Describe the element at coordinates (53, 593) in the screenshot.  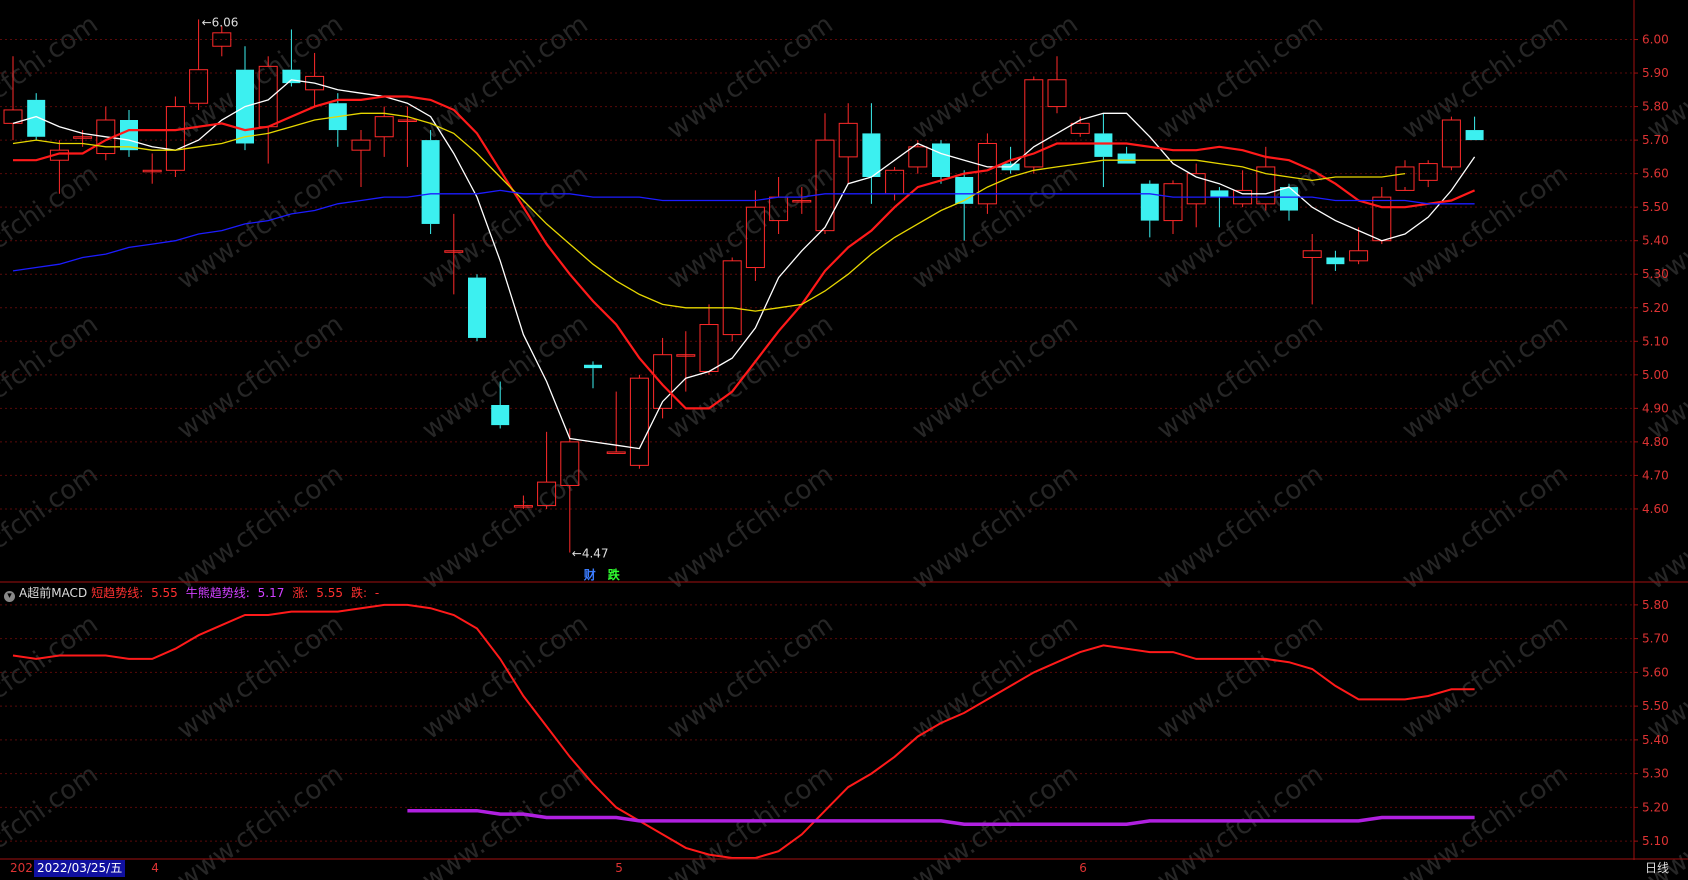
I see `indicator-name: A超前MACD` at that location.